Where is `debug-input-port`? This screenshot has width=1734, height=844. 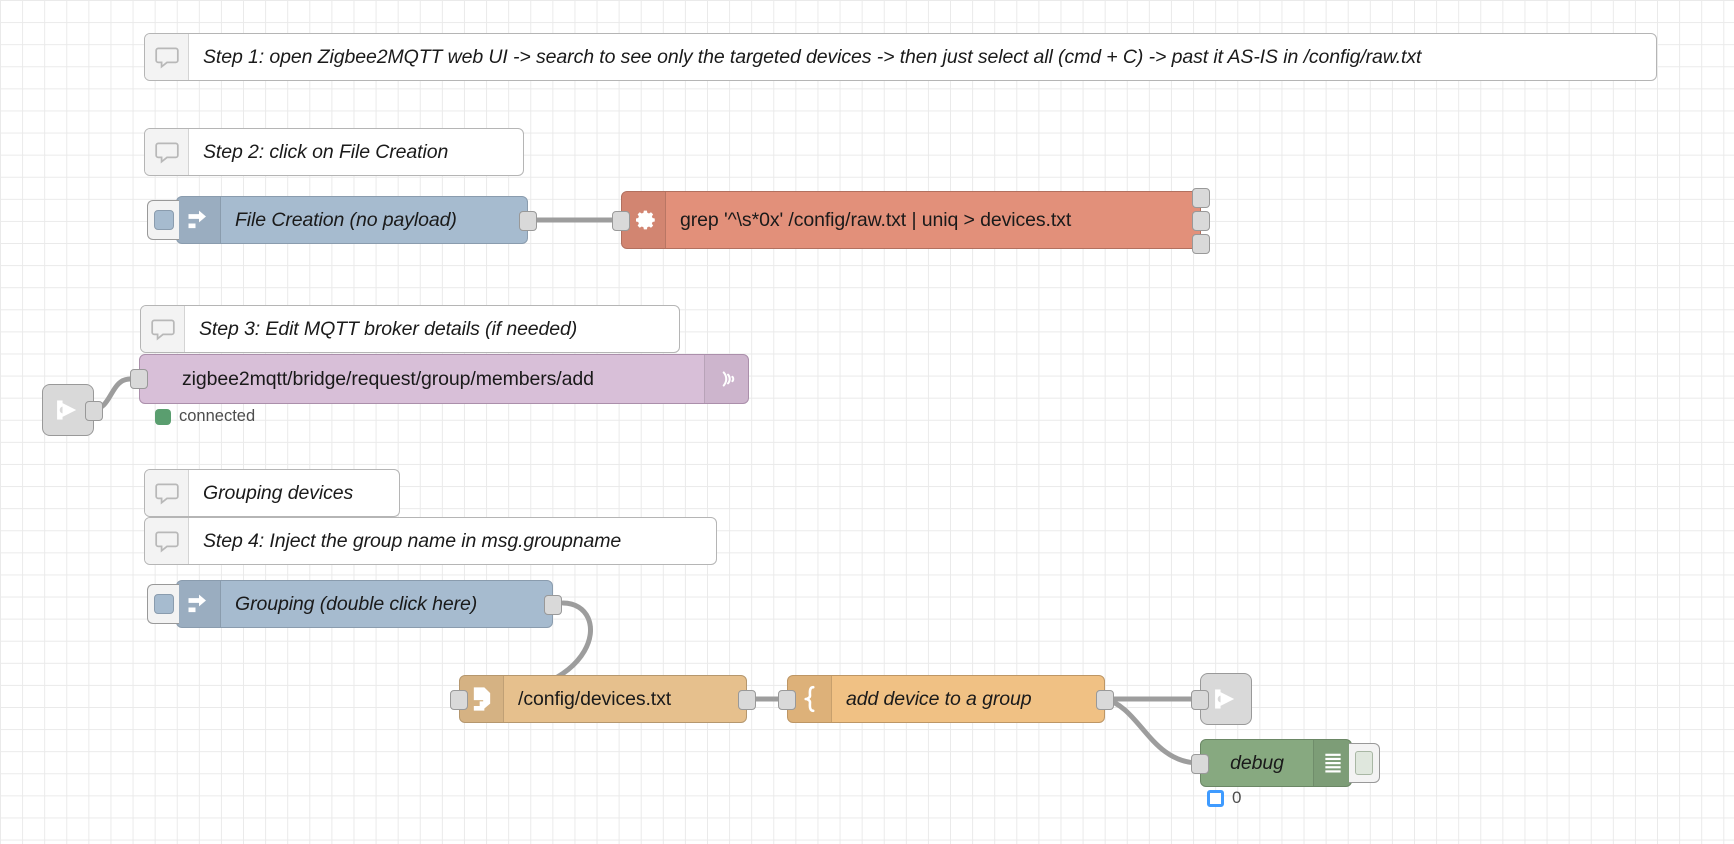
debug-input-port is located at coordinates (1200, 764).